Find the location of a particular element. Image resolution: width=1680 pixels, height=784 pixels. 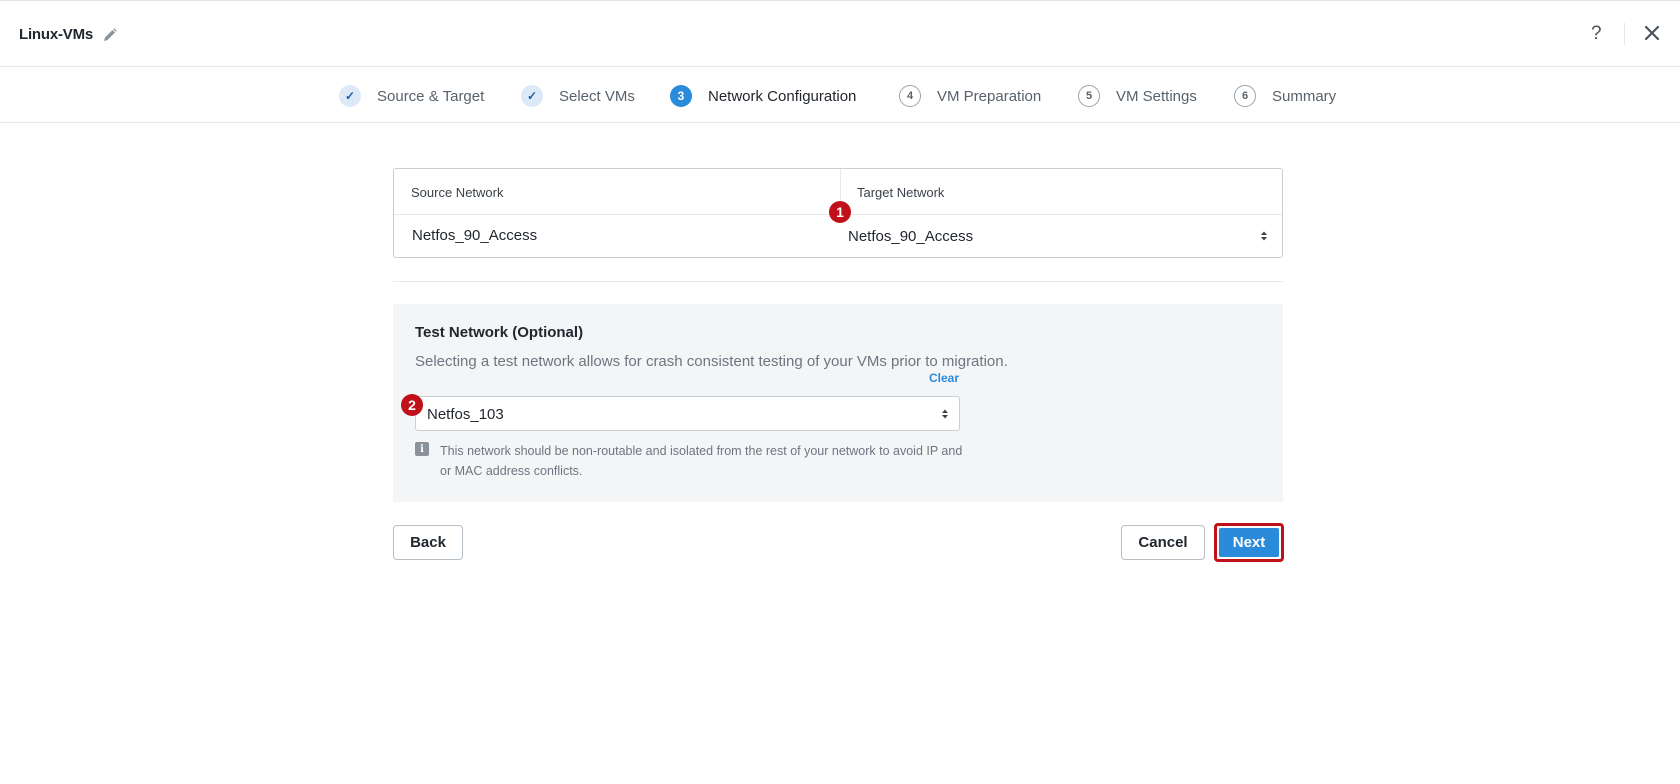

next-button-highlight: Next is located at coordinates (1249, 542).